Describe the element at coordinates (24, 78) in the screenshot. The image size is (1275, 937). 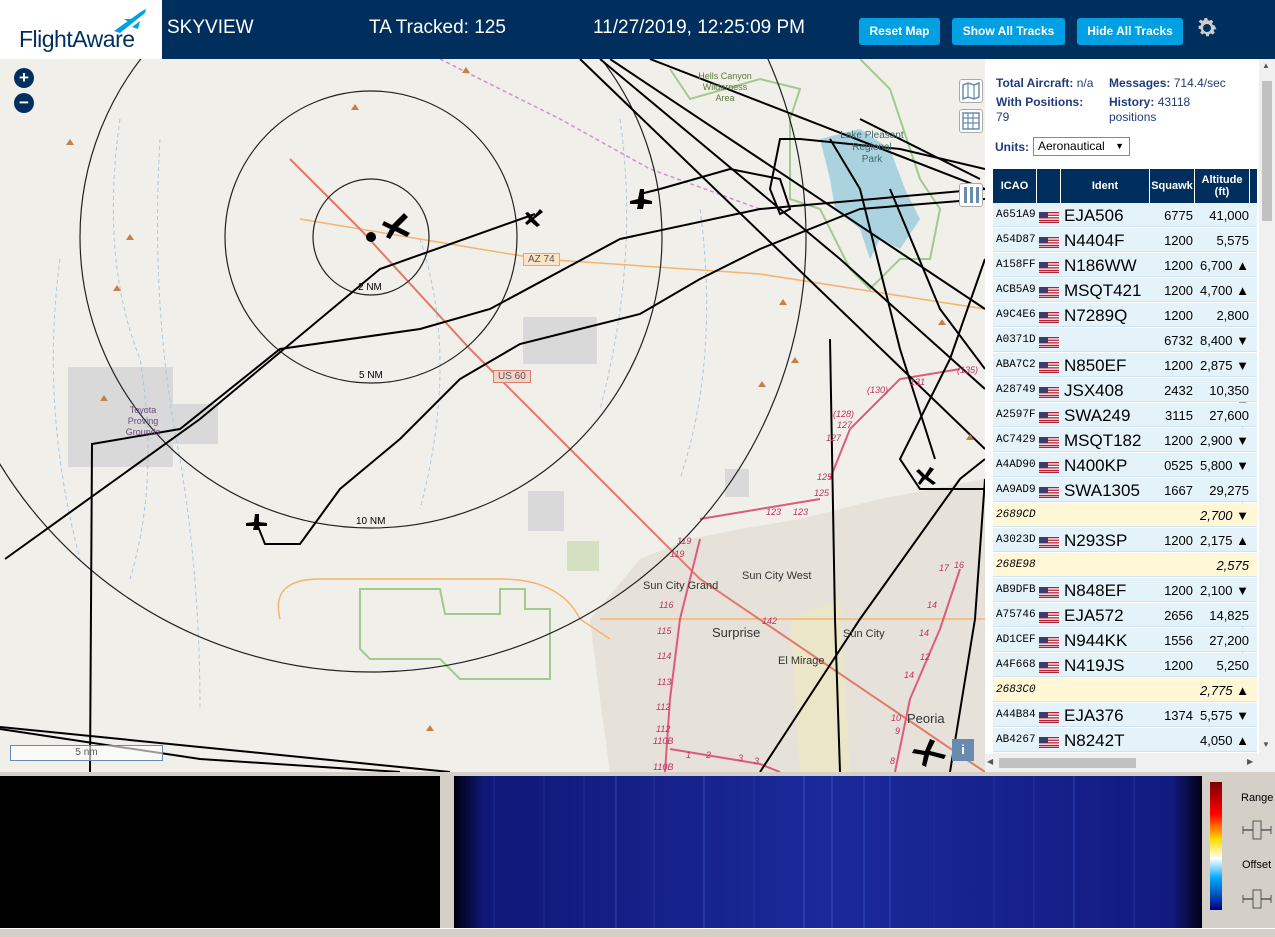
I see `zoom-in-button: +` at that location.